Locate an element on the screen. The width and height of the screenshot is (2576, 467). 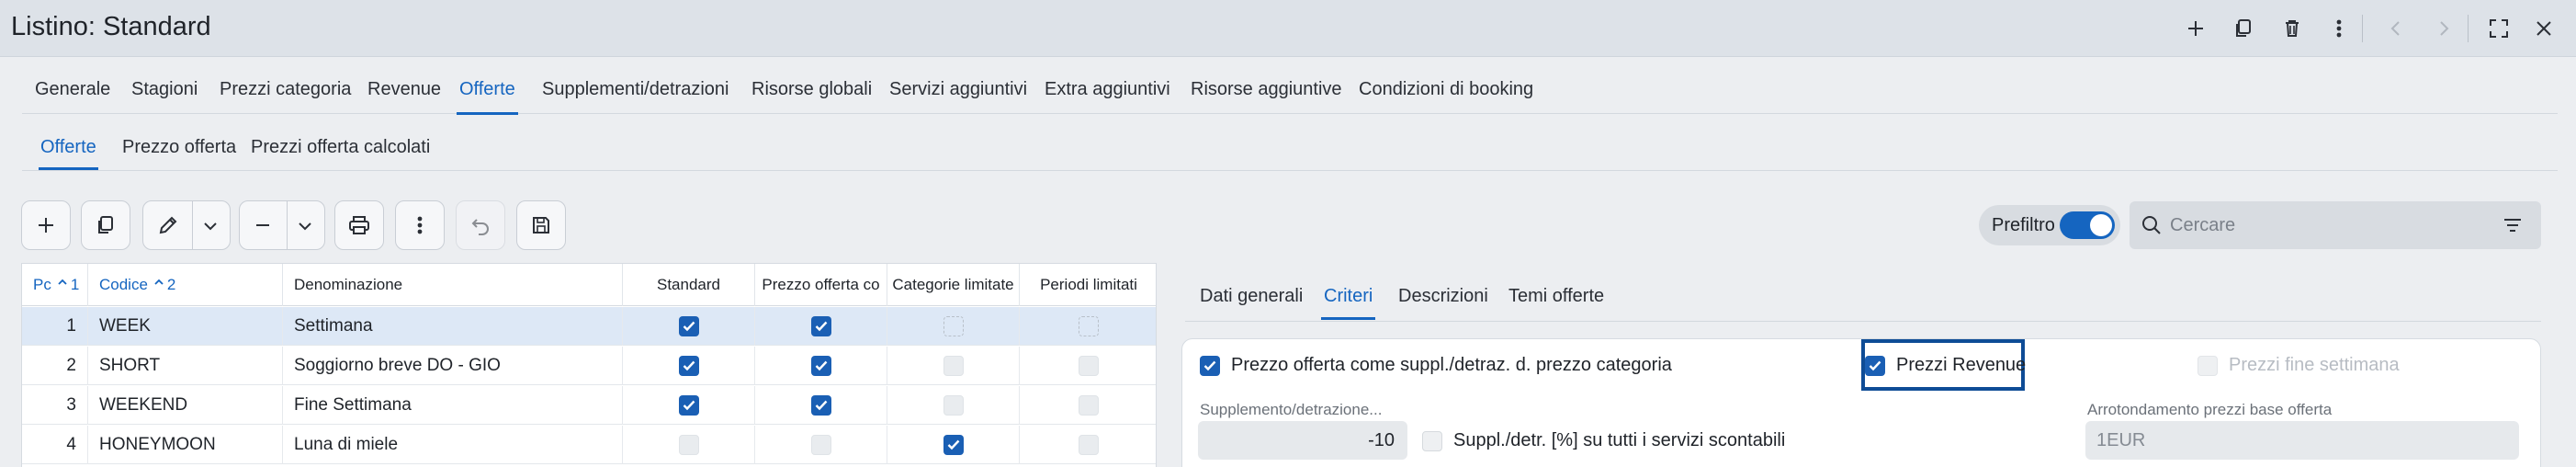
remove-split-button is located at coordinates (282, 225).